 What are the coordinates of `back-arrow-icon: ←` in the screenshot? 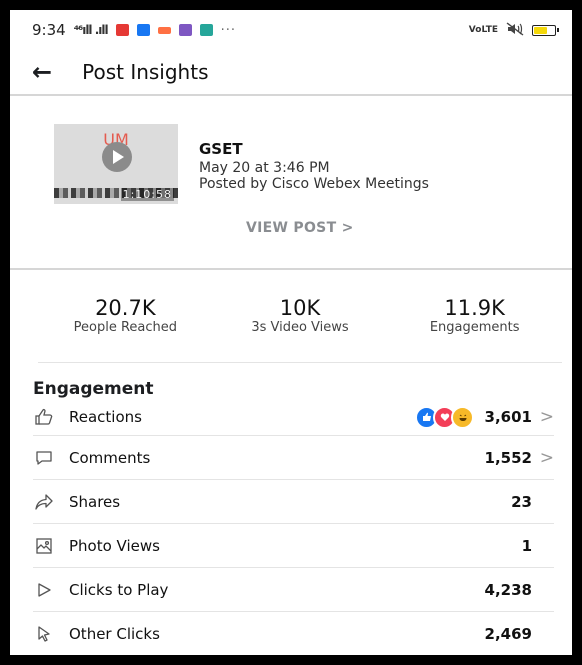 It's located at (42, 72).